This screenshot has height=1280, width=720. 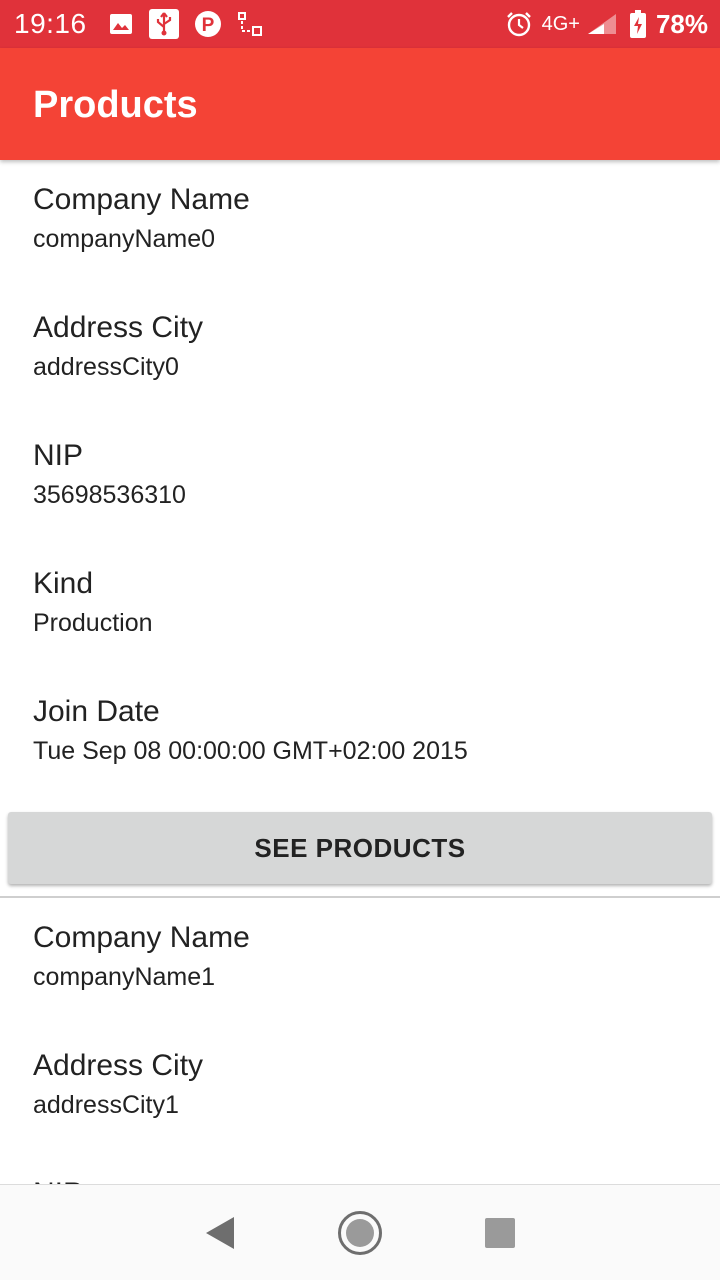 What do you see at coordinates (220, 1233) in the screenshot?
I see `back-icon` at bounding box center [220, 1233].